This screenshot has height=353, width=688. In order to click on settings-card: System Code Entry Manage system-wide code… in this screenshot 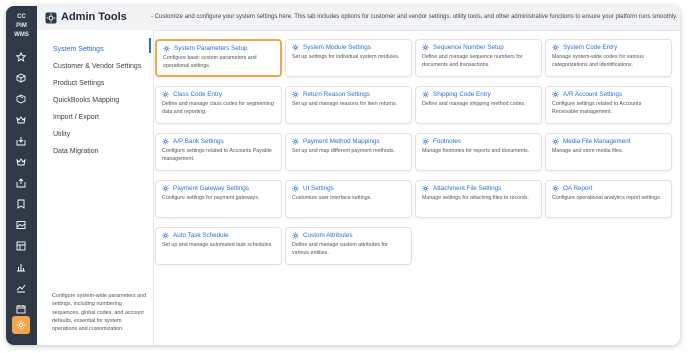, I will do `click(608, 58)`.